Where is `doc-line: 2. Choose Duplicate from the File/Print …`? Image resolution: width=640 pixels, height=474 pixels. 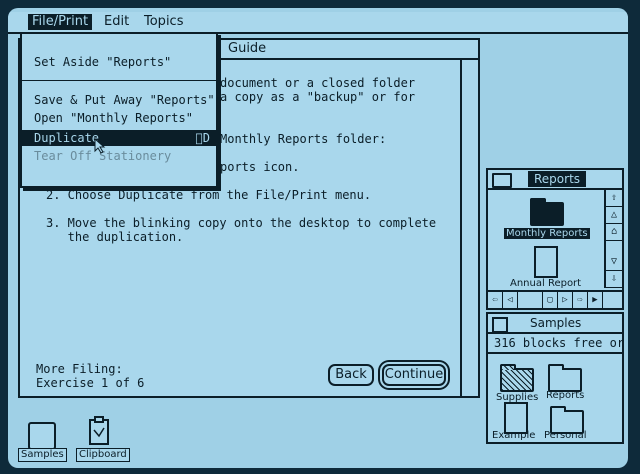 doc-line: 2. Choose Duplicate from the File/Print … is located at coordinates (209, 195).